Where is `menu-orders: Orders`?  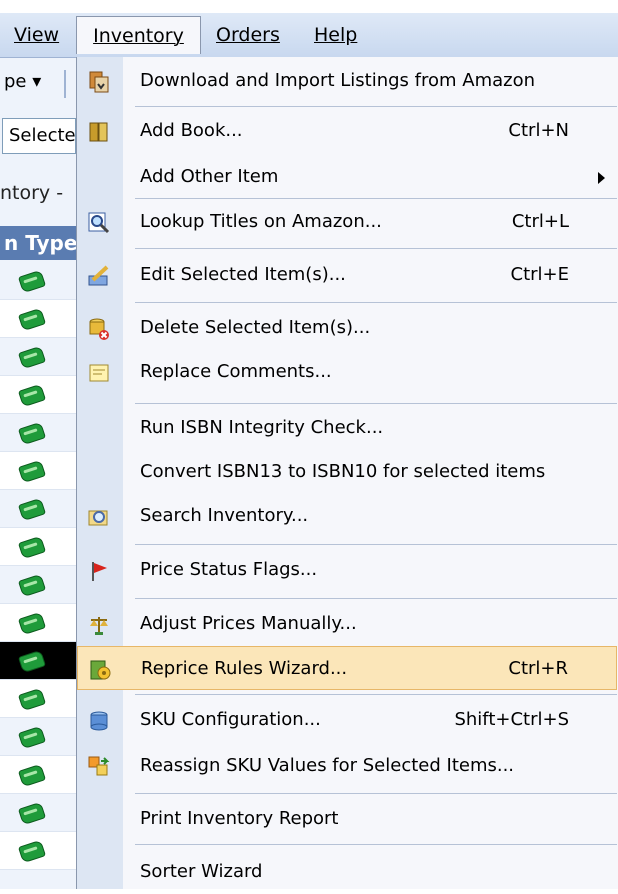 menu-orders: Orders is located at coordinates (248, 35).